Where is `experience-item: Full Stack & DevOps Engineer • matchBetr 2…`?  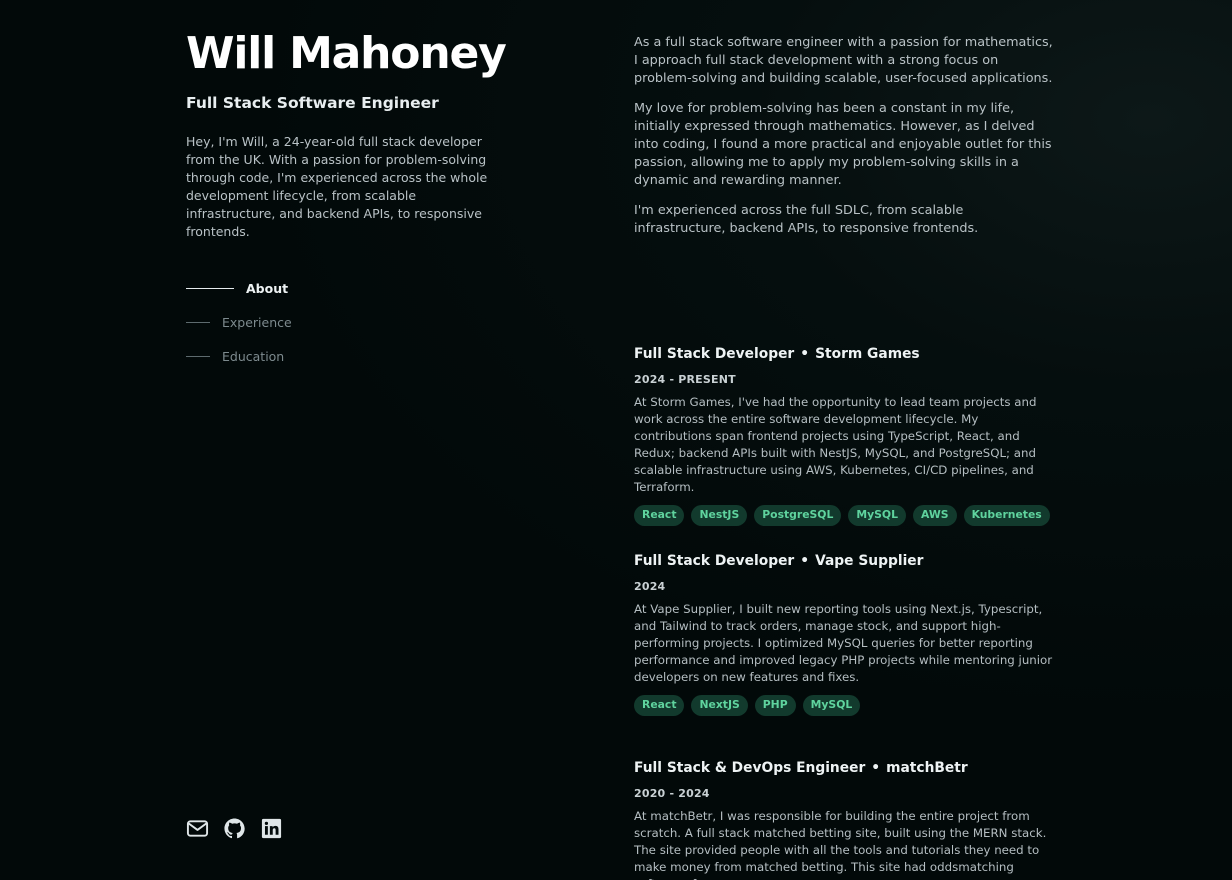
experience-item: Full Stack & DevOps Engineer • matchBetr 2… is located at coordinates (846, 820).